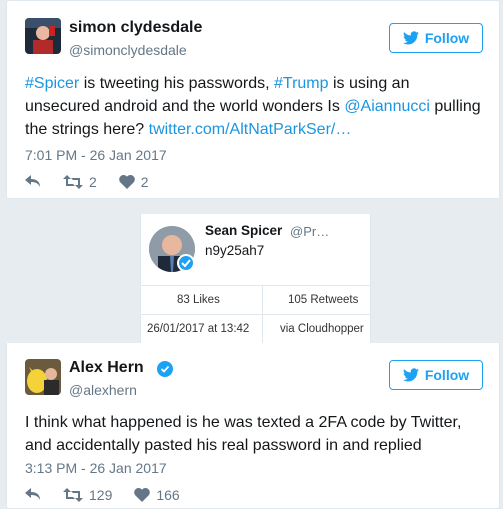 The width and height of the screenshot is (503, 509). What do you see at coordinates (106, 368) in the screenshot?
I see `author-name: Alex Hern` at bounding box center [106, 368].